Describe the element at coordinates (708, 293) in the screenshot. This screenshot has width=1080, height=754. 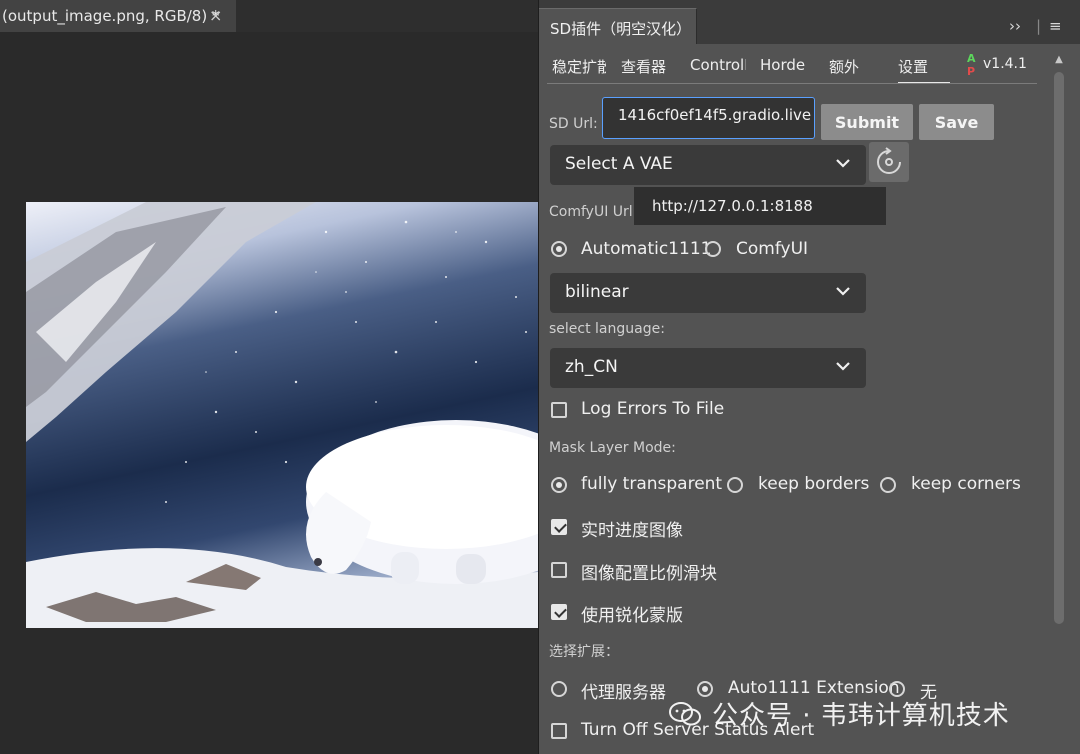
I see `upscaler-select: bilinear` at that location.